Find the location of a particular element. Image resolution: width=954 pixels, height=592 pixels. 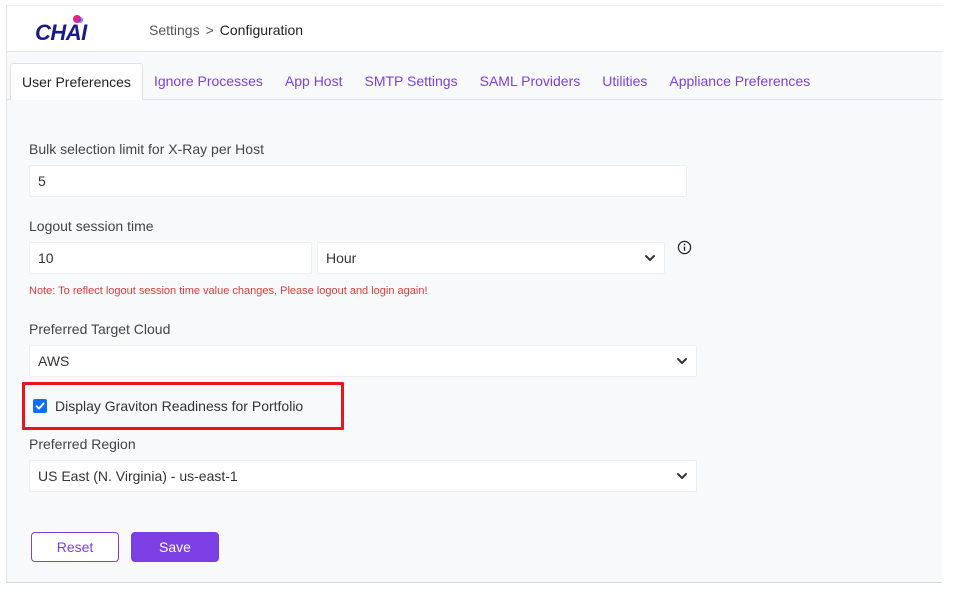

check-icon is located at coordinates (40, 406).